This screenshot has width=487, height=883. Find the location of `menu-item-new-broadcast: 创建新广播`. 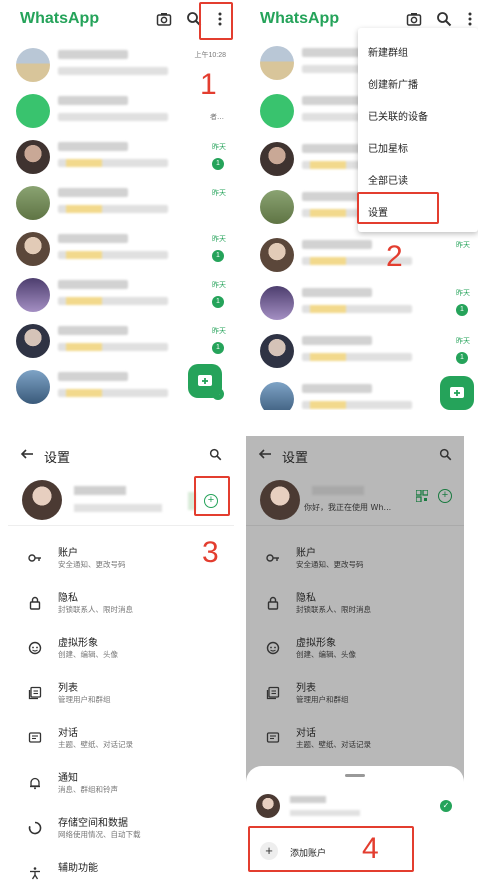

menu-item-new-broadcast: 创建新广播 is located at coordinates (393, 83).